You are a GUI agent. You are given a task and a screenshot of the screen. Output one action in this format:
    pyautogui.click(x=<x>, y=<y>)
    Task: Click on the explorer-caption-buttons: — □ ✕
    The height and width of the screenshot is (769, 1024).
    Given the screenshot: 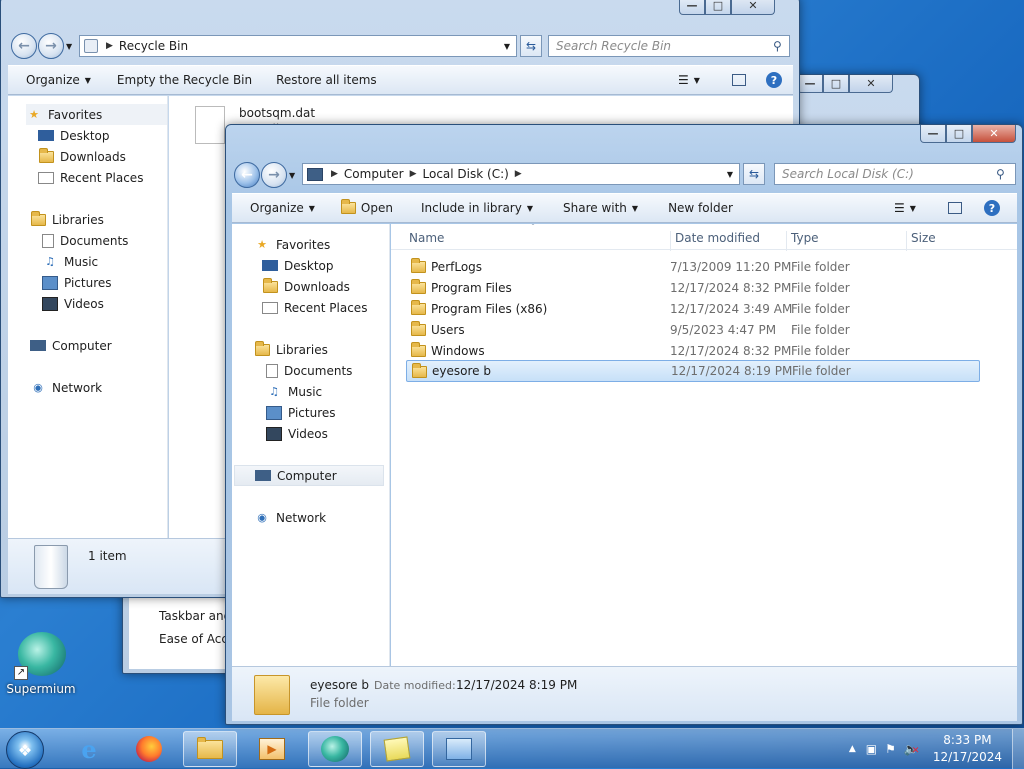 What is the action you would take?
    pyautogui.click(x=968, y=134)
    